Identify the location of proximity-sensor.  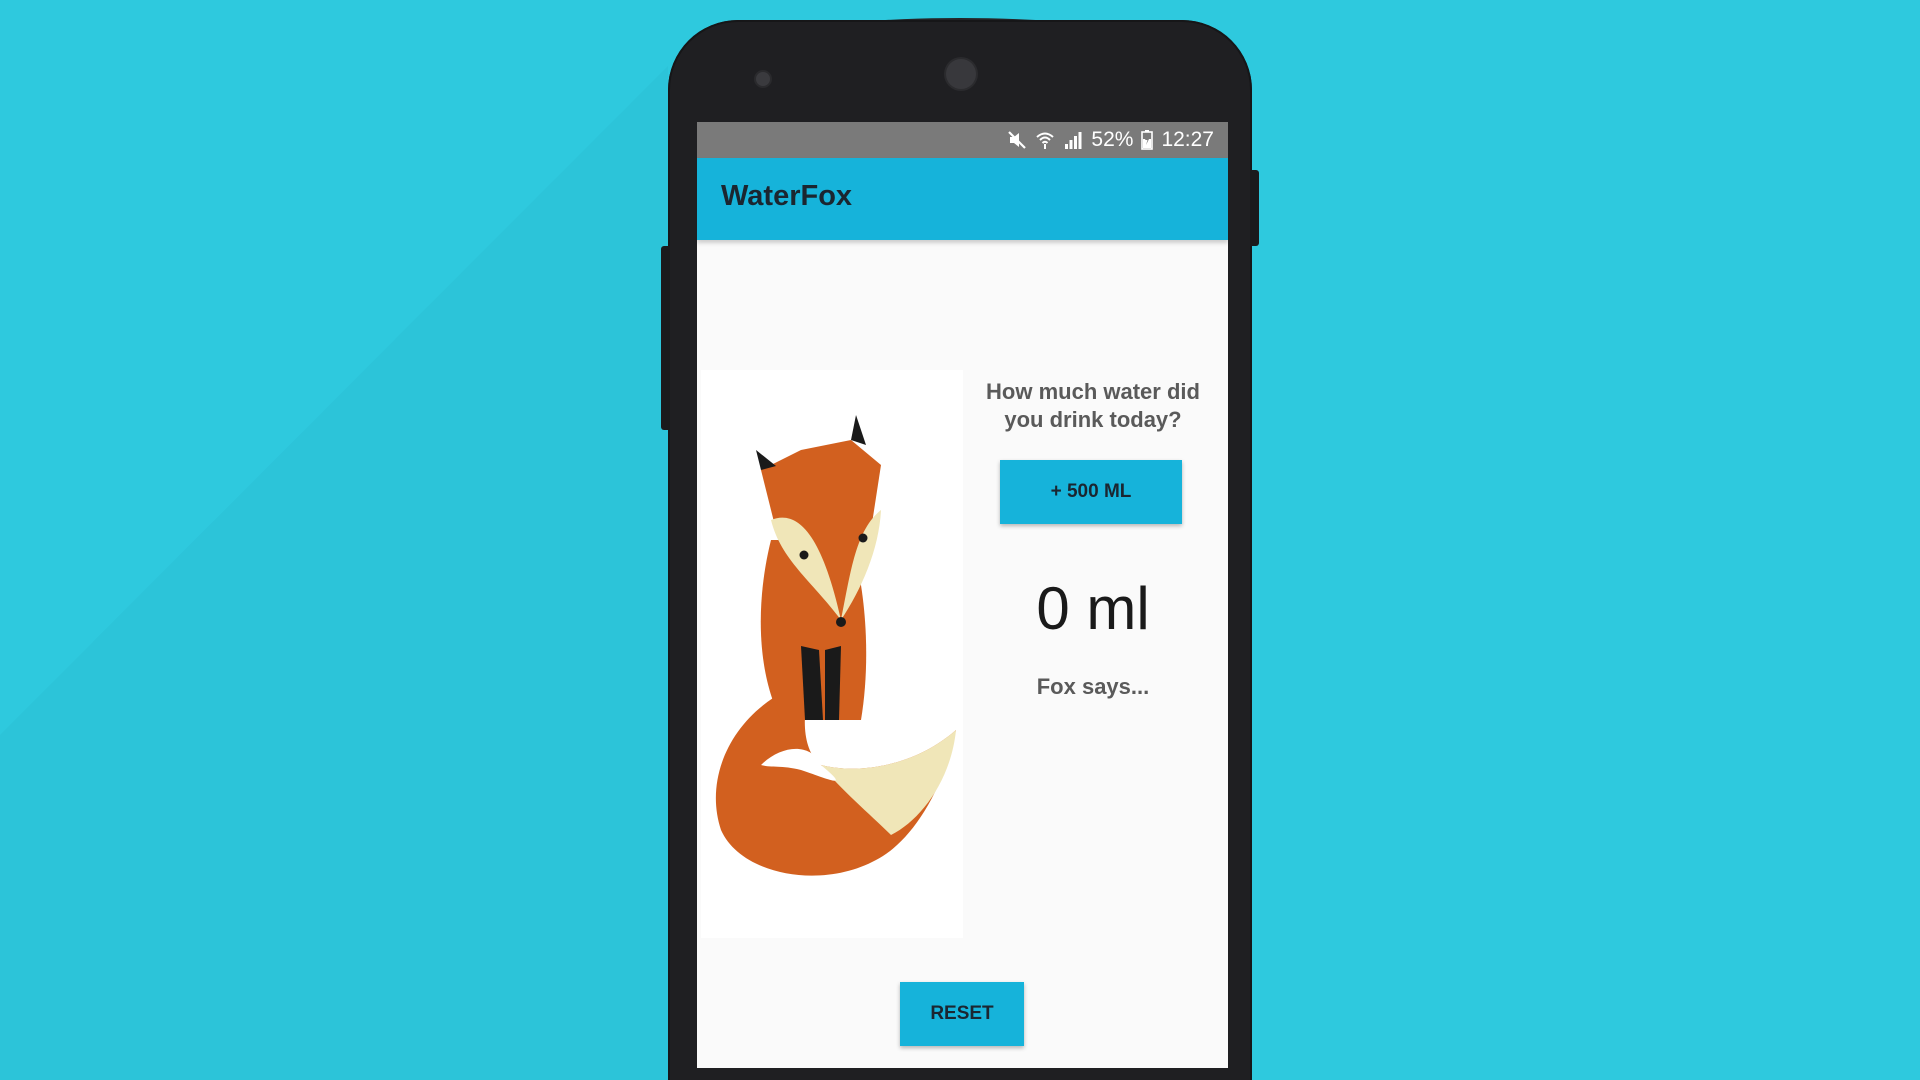
(763, 79).